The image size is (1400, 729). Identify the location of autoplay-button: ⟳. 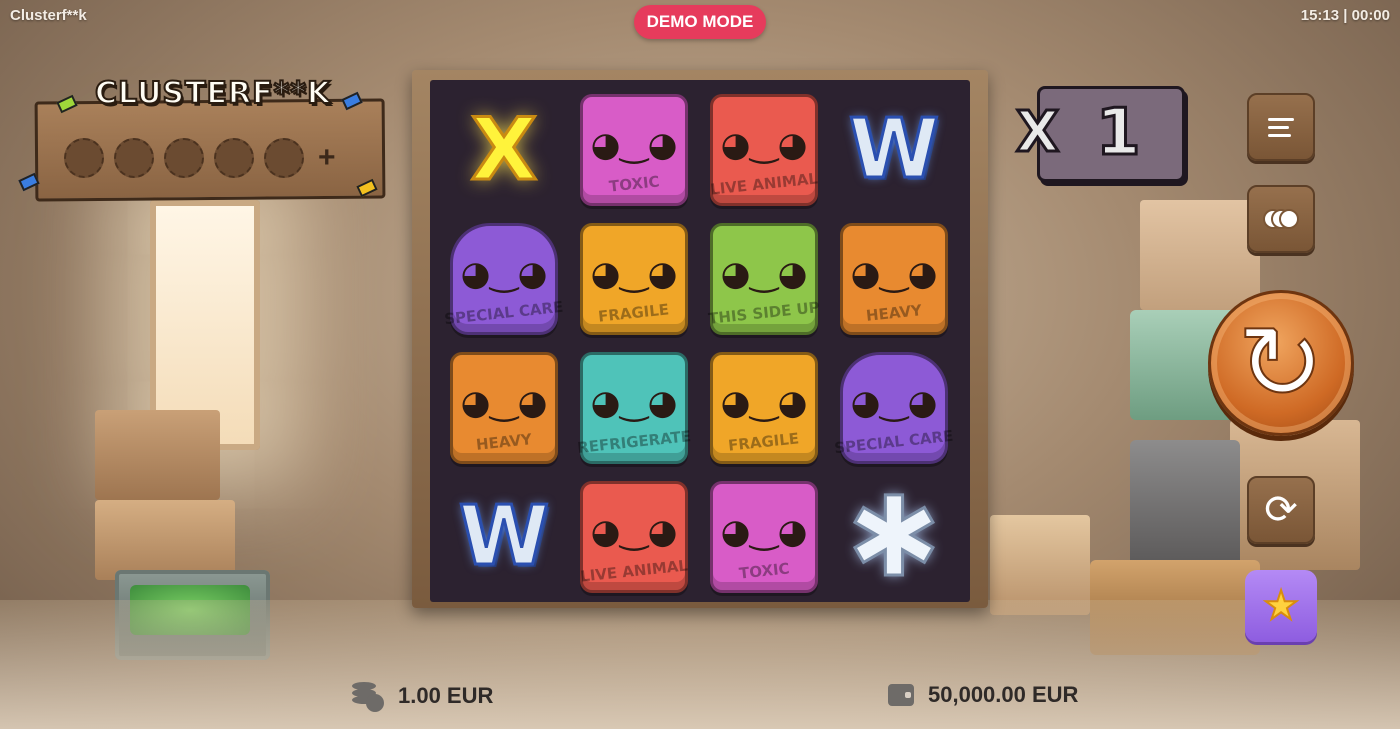
(1281, 510).